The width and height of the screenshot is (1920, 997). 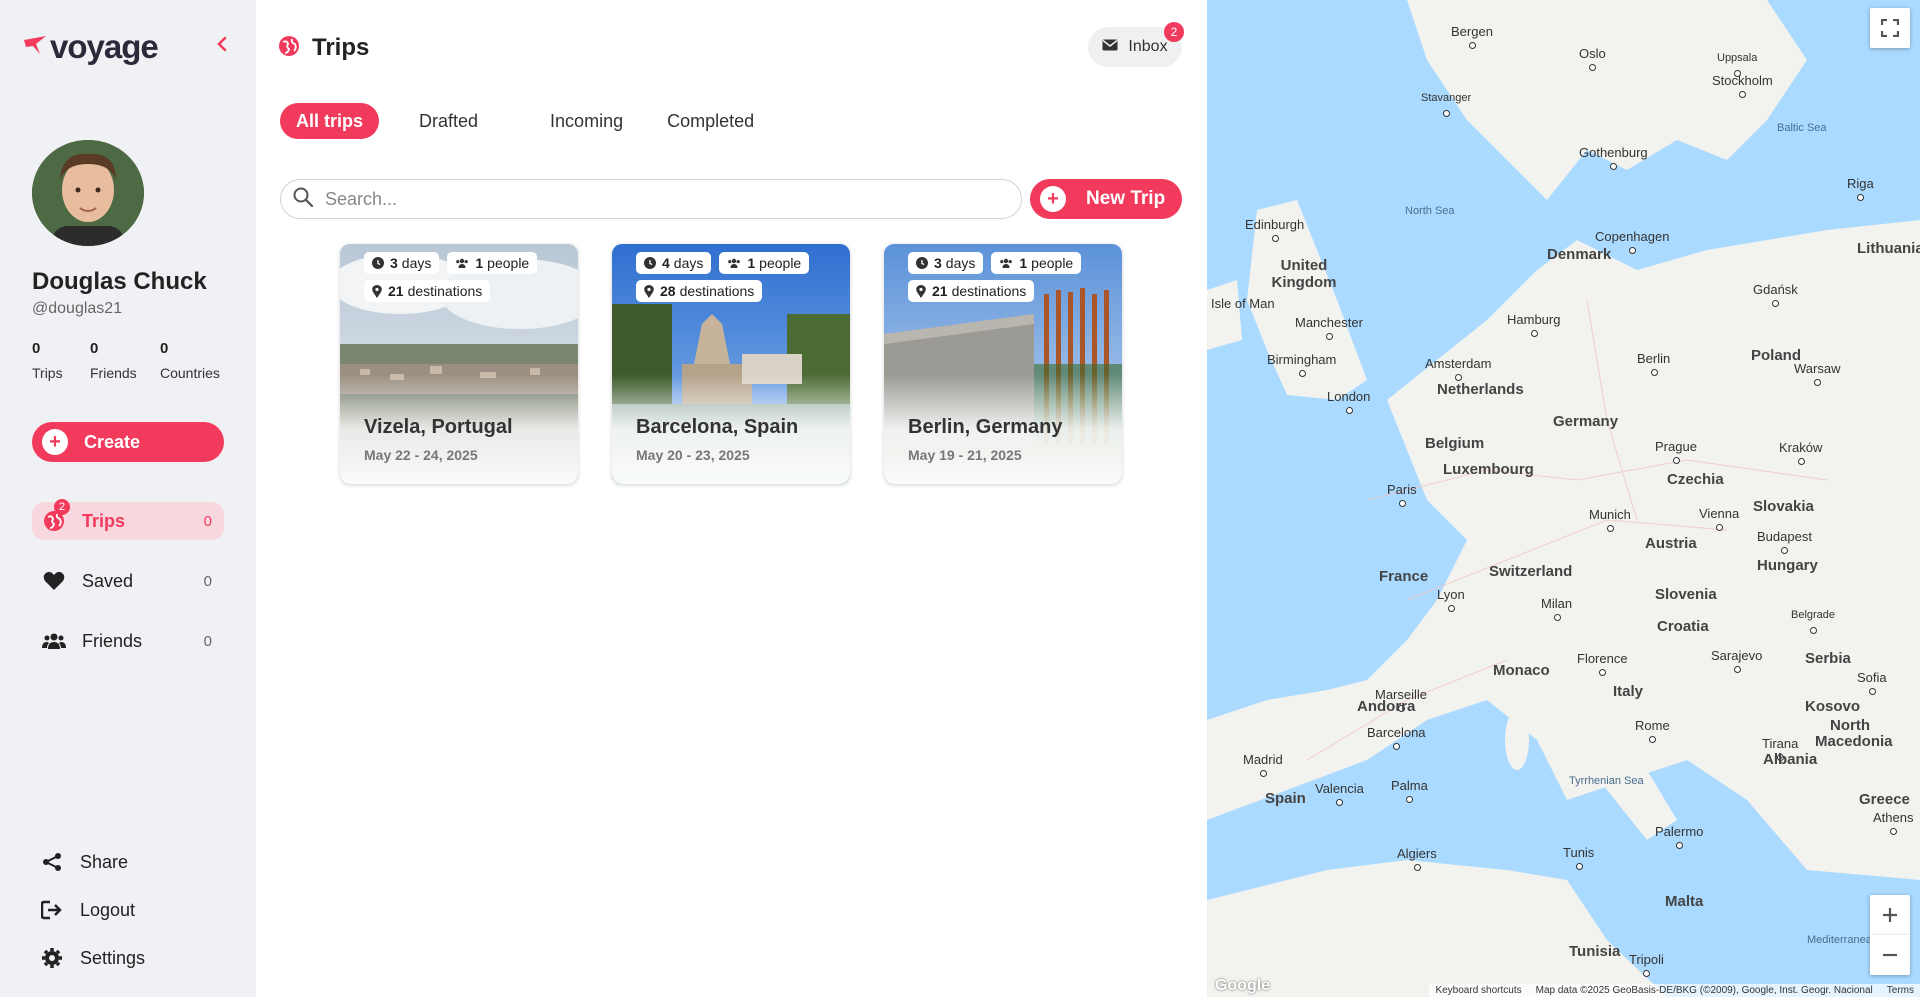 What do you see at coordinates (650, 199) in the screenshot?
I see `search-input` at bounding box center [650, 199].